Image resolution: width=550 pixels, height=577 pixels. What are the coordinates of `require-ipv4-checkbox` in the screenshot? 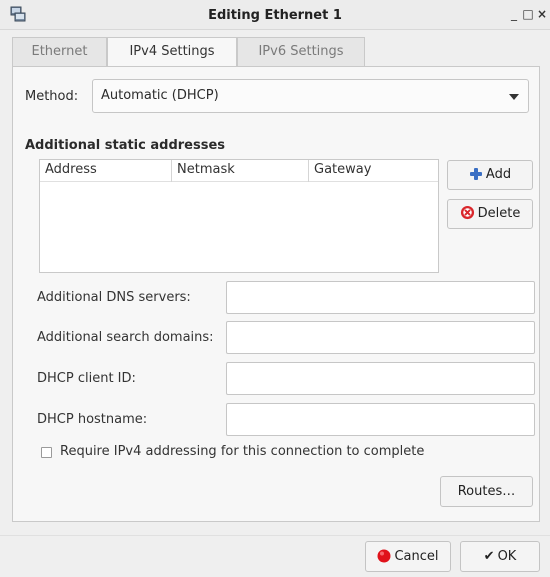 It's located at (46, 452).